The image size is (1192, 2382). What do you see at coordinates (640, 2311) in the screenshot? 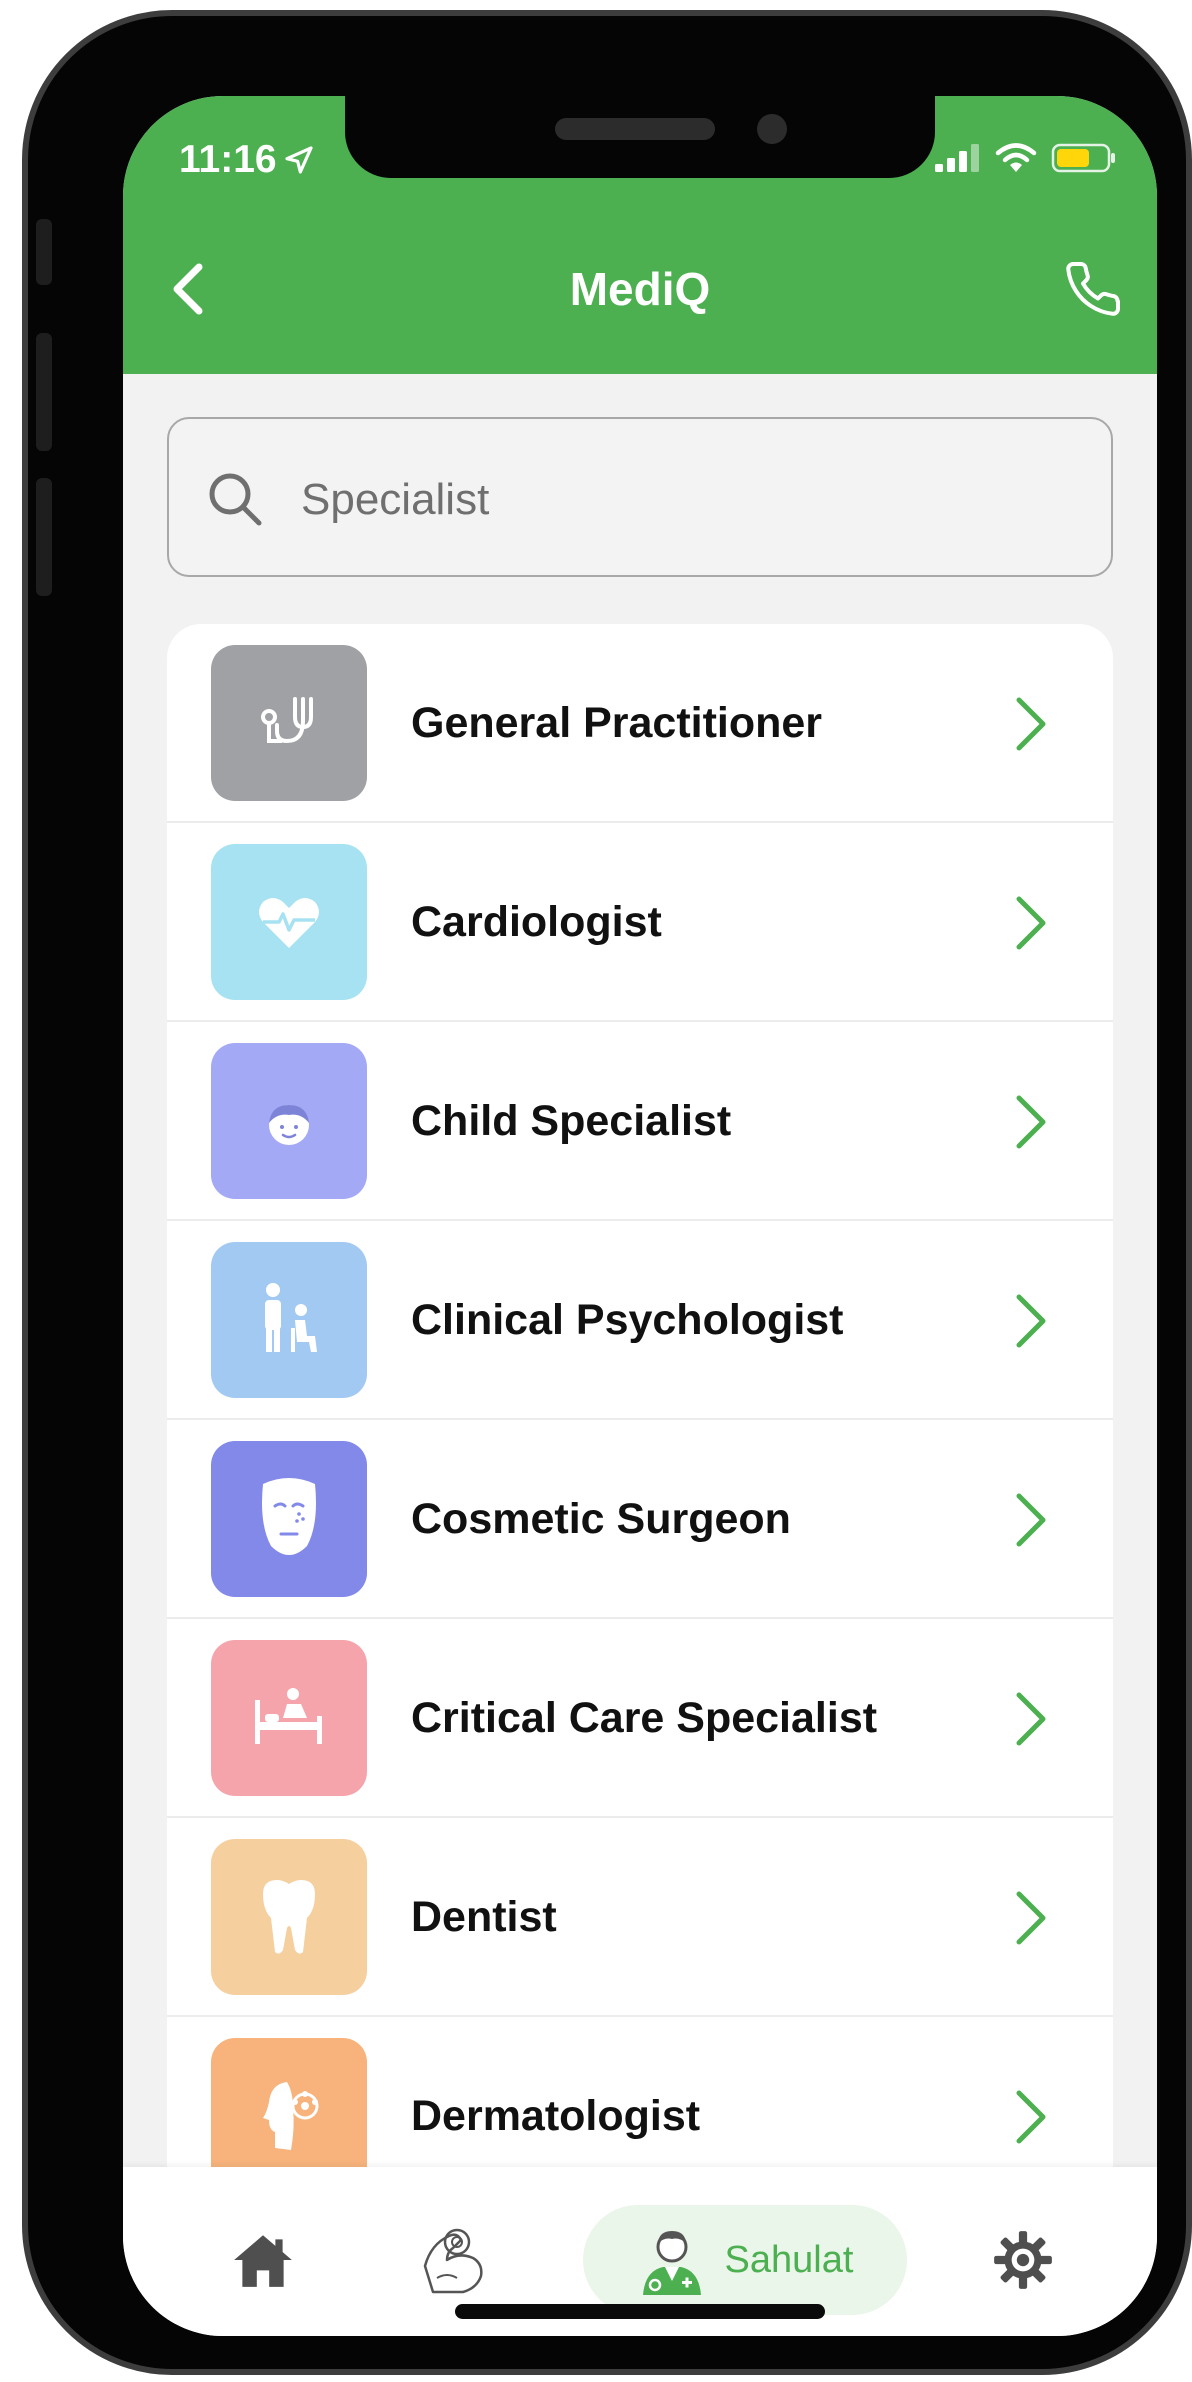
I see `home-indicator` at bounding box center [640, 2311].